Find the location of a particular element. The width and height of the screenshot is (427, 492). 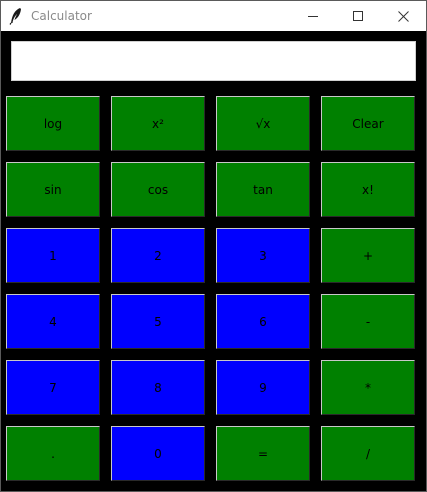

feather-icon is located at coordinates (16, 16).